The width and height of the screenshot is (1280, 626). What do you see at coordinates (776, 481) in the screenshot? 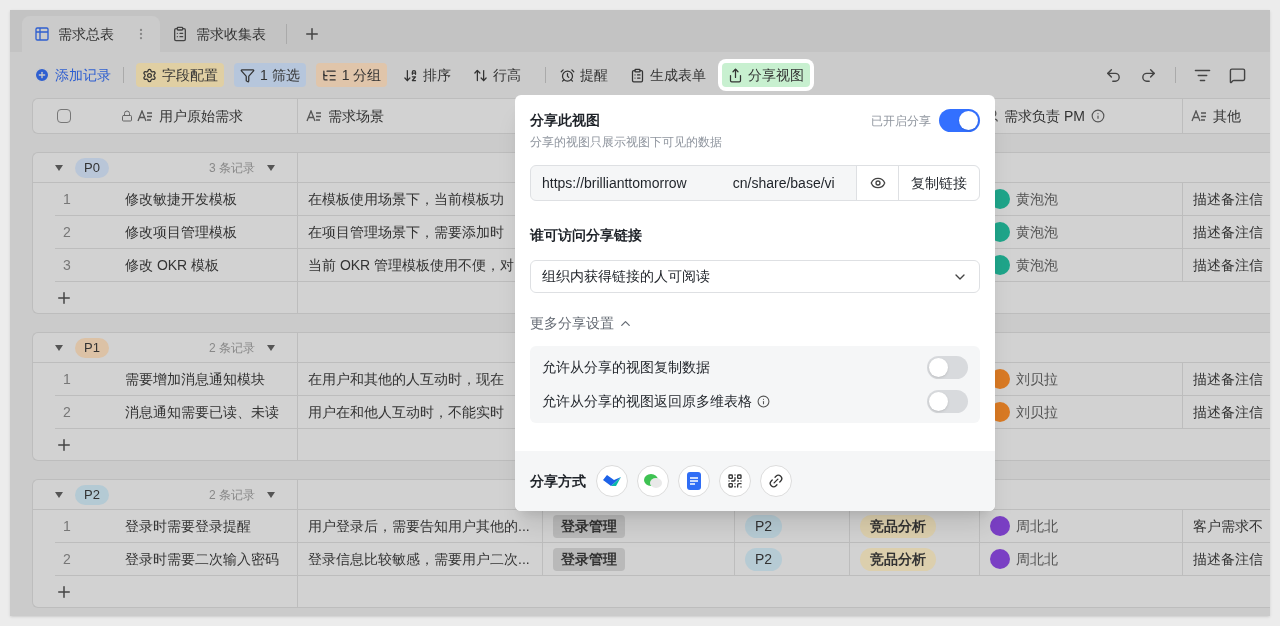
I see `link-icon` at bounding box center [776, 481].